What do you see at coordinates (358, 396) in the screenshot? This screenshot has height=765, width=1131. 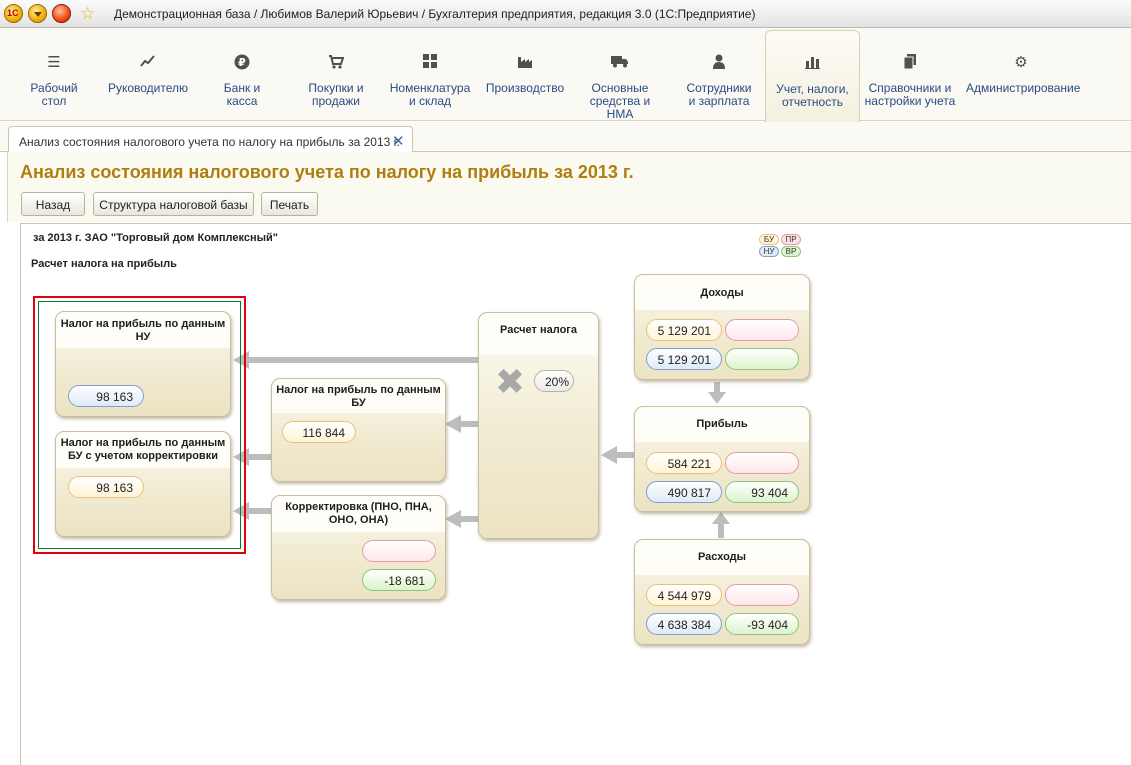 I see `box-title: Налог на прибыль по данным БУ` at bounding box center [358, 396].